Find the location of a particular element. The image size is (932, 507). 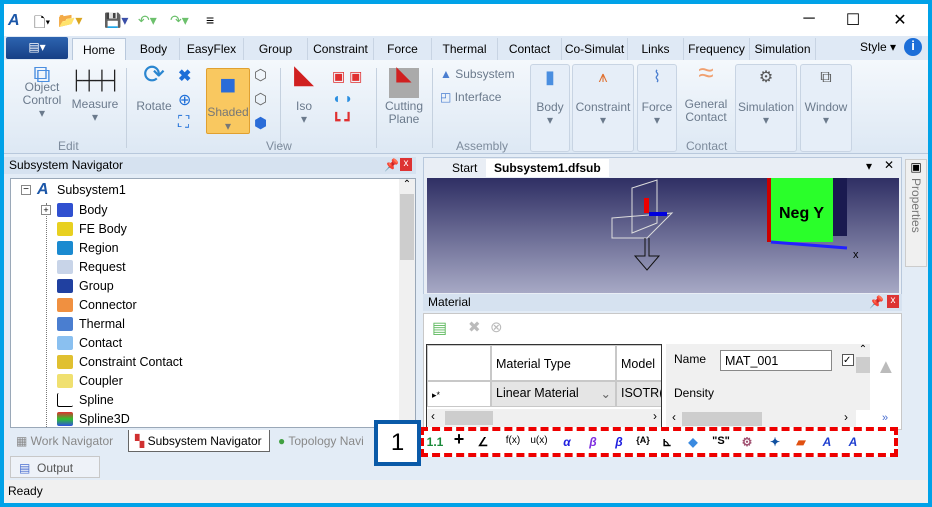

shaded-edges-icon: ⬢ is located at coordinates (260, 123).